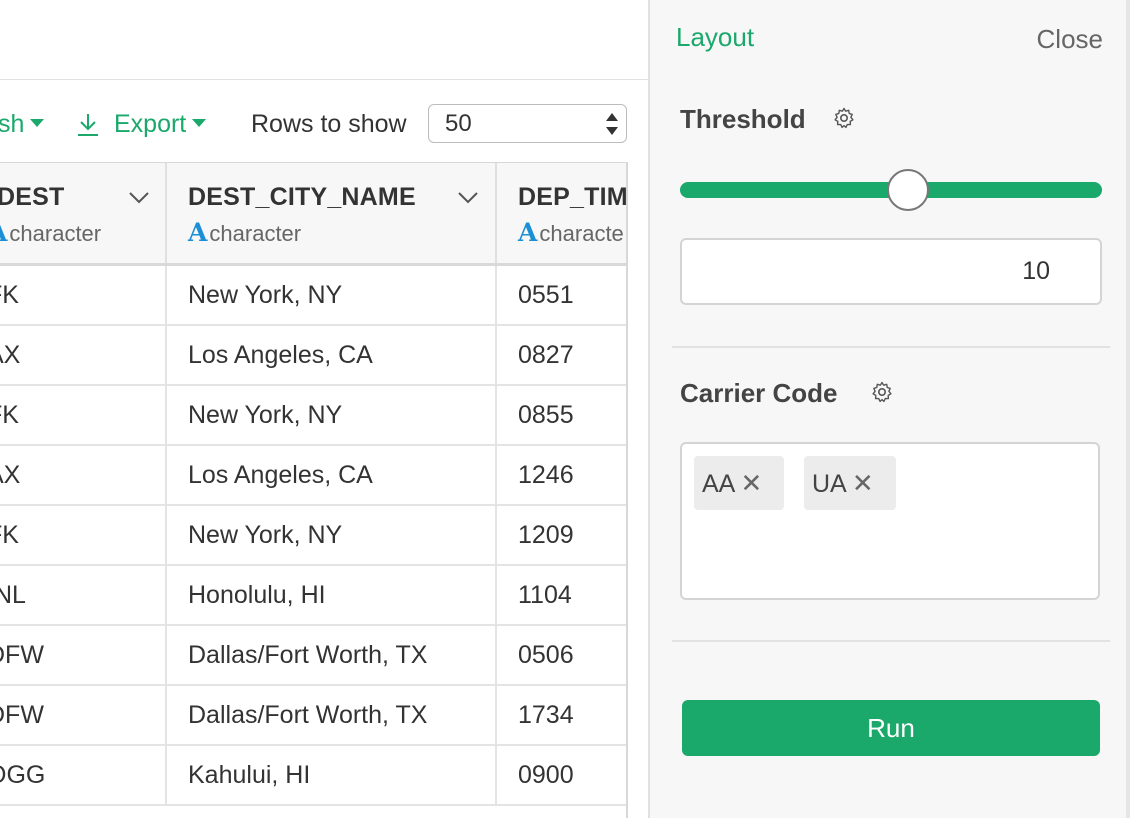  Describe the element at coordinates (715, 37) in the screenshot. I see `panel-title: Layout` at that location.